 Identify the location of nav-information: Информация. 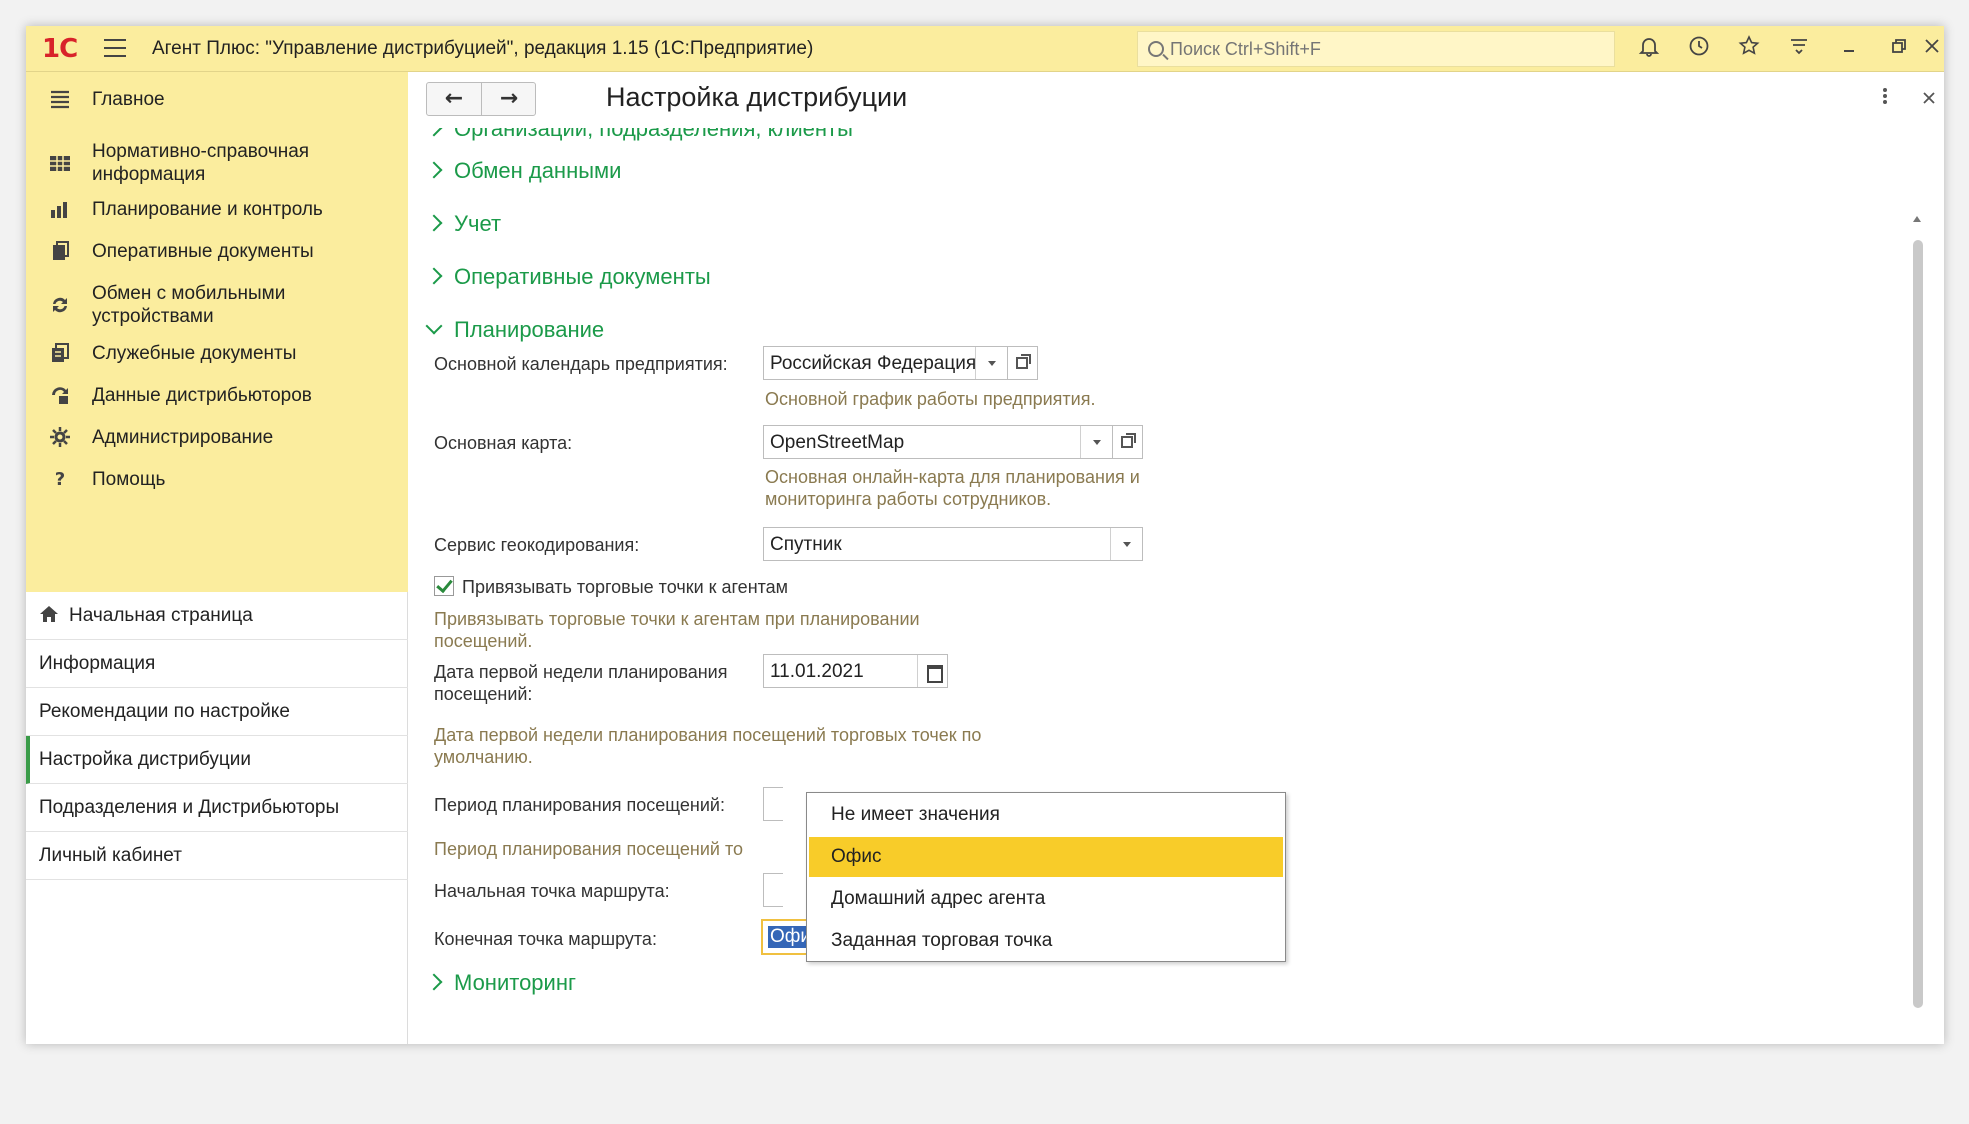
(217, 664).